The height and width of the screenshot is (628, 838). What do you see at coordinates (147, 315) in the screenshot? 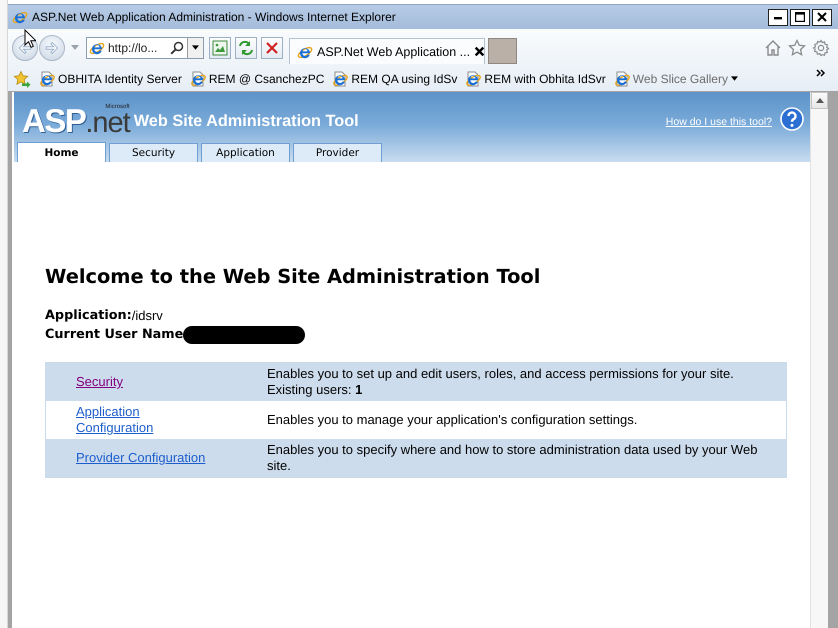
I see `info-value: /idsrv` at bounding box center [147, 315].